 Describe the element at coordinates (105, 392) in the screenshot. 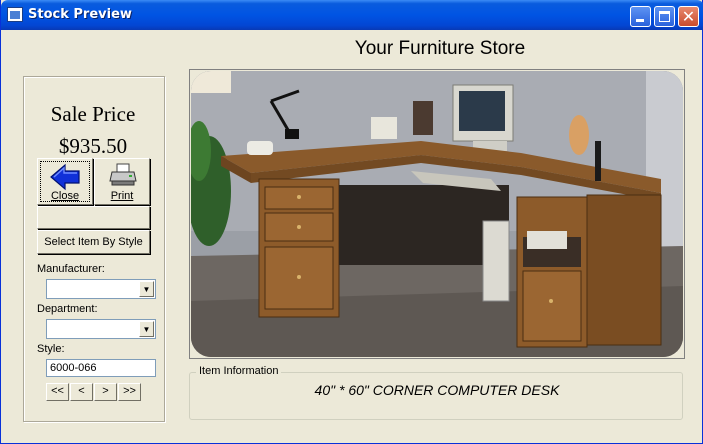

I see `next-record-button: >` at that location.